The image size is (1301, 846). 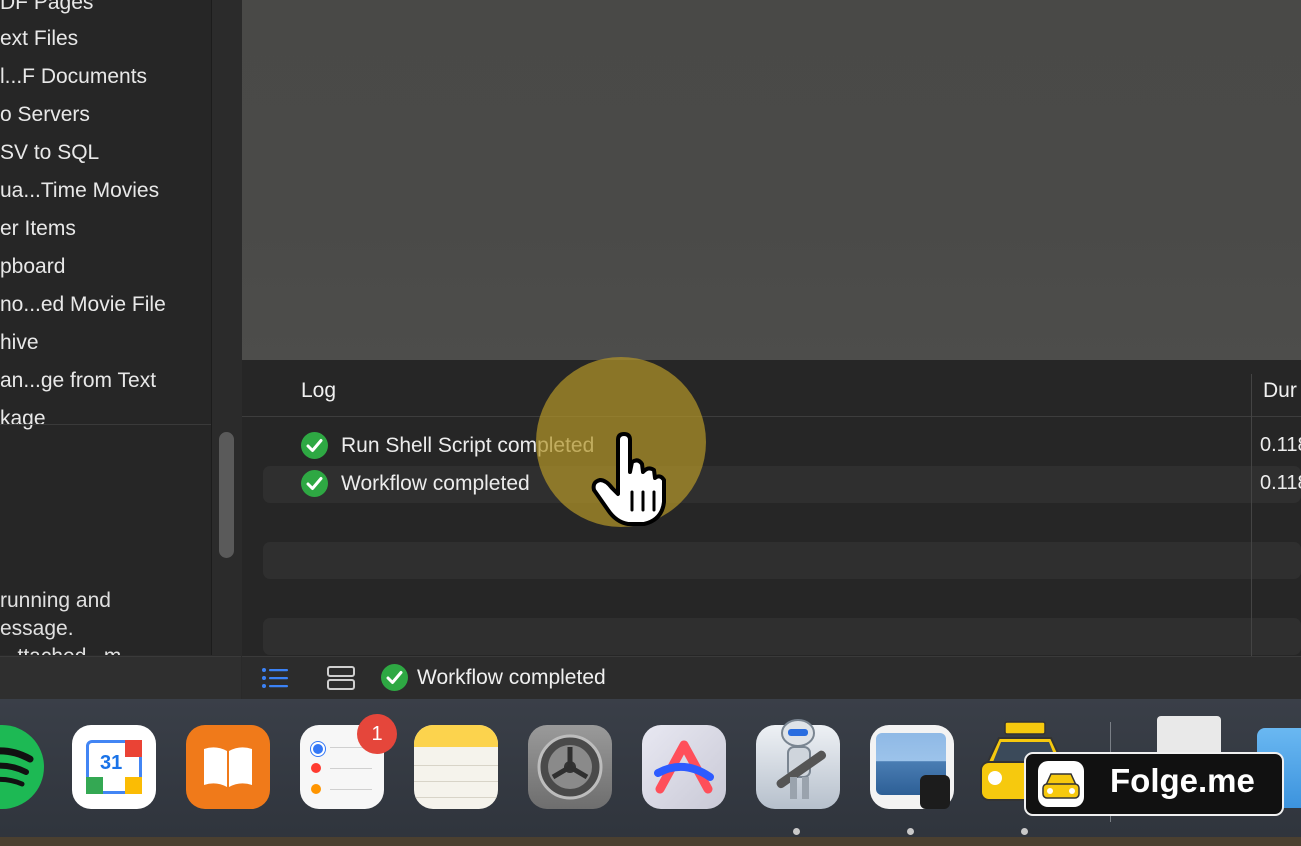 What do you see at coordinates (1182, 780) in the screenshot?
I see `watermark-text: Folge.me` at bounding box center [1182, 780].